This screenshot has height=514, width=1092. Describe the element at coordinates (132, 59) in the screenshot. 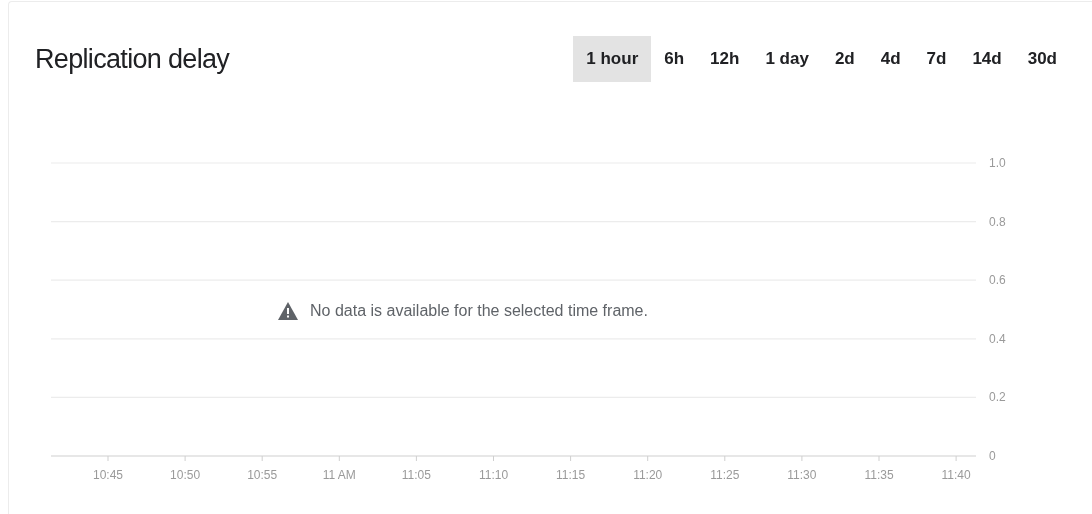

I see `card-title: Replication delay` at that location.